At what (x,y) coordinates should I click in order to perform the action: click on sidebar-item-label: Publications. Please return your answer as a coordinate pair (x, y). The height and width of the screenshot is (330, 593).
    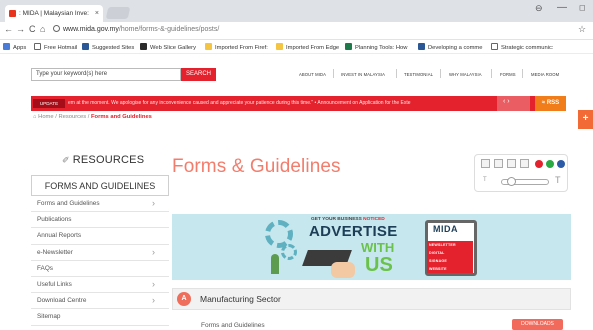
    Looking at the image, I should click on (54, 220).